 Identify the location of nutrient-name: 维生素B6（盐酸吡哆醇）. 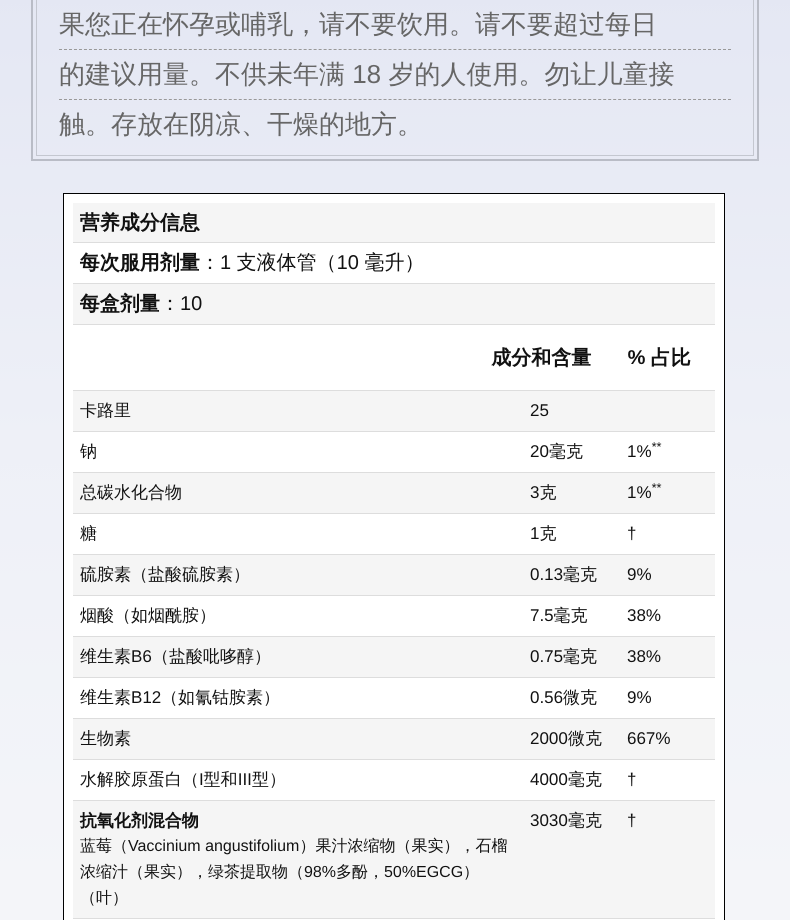
(176, 657).